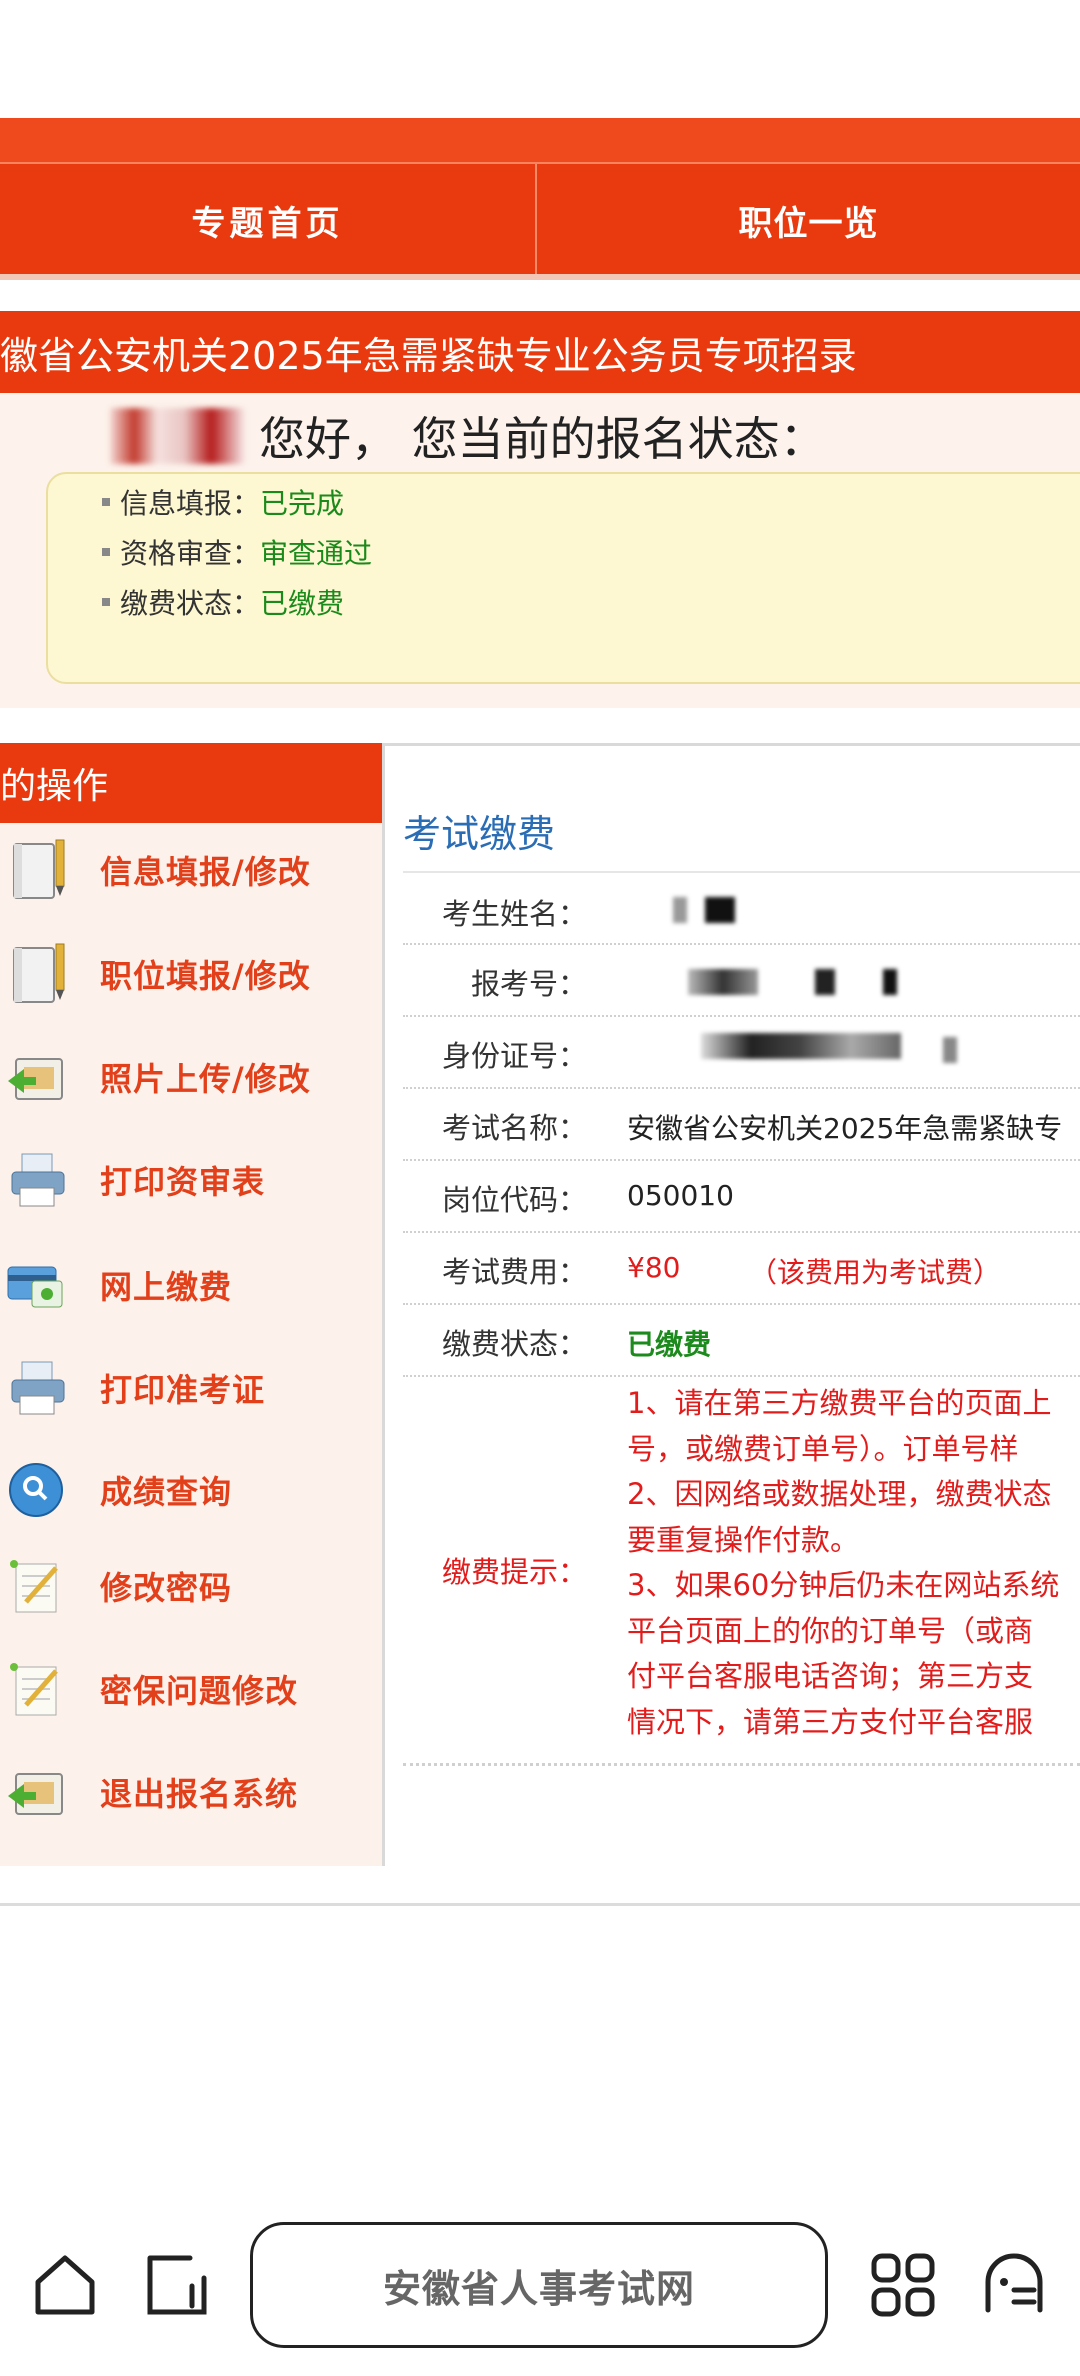 This screenshot has width=1080, height=2376. Describe the element at coordinates (843, 1585) in the screenshot. I see `tip-line: 3、如果60分钟后仍未在网站系统` at that location.